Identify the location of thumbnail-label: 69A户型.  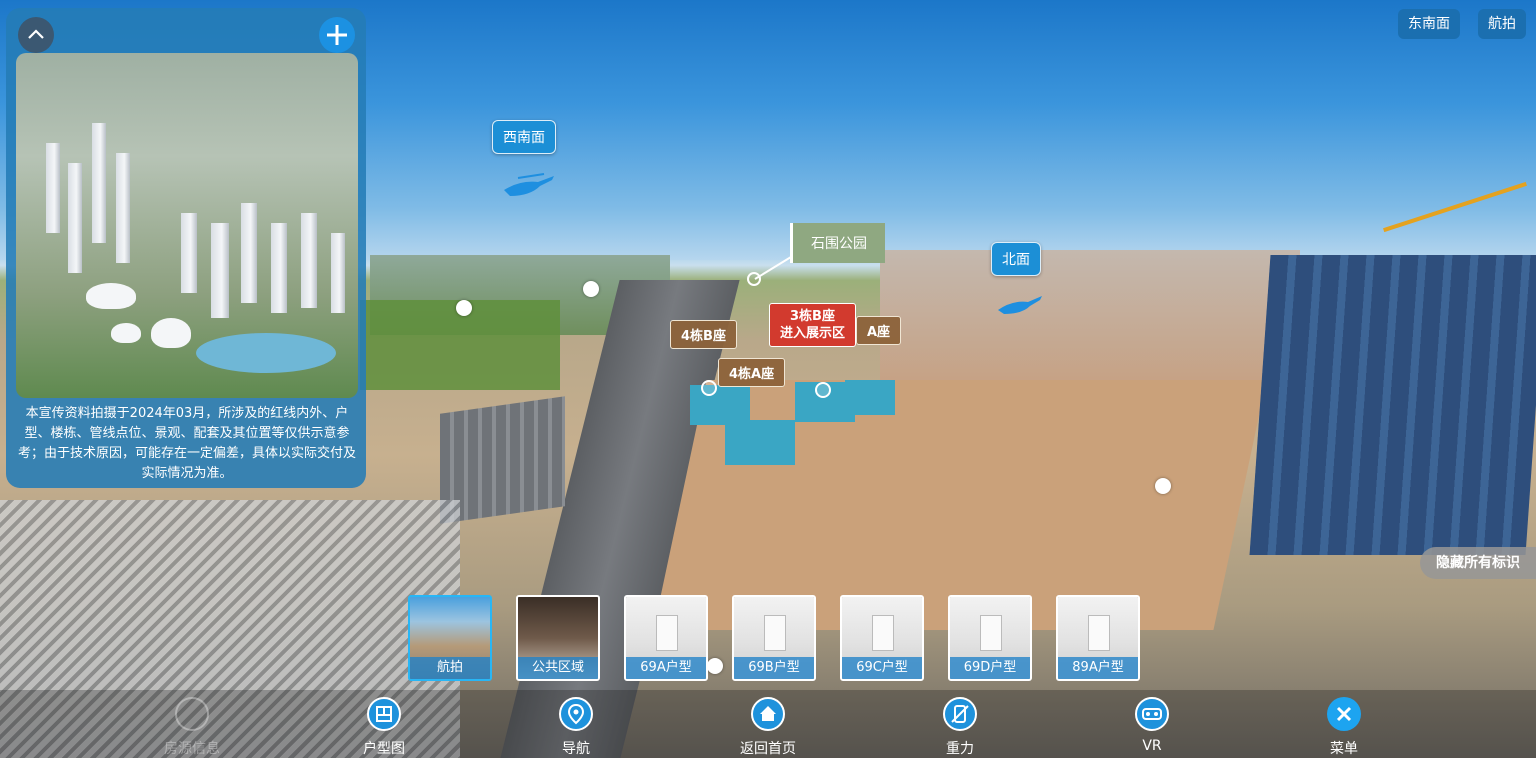
(666, 668).